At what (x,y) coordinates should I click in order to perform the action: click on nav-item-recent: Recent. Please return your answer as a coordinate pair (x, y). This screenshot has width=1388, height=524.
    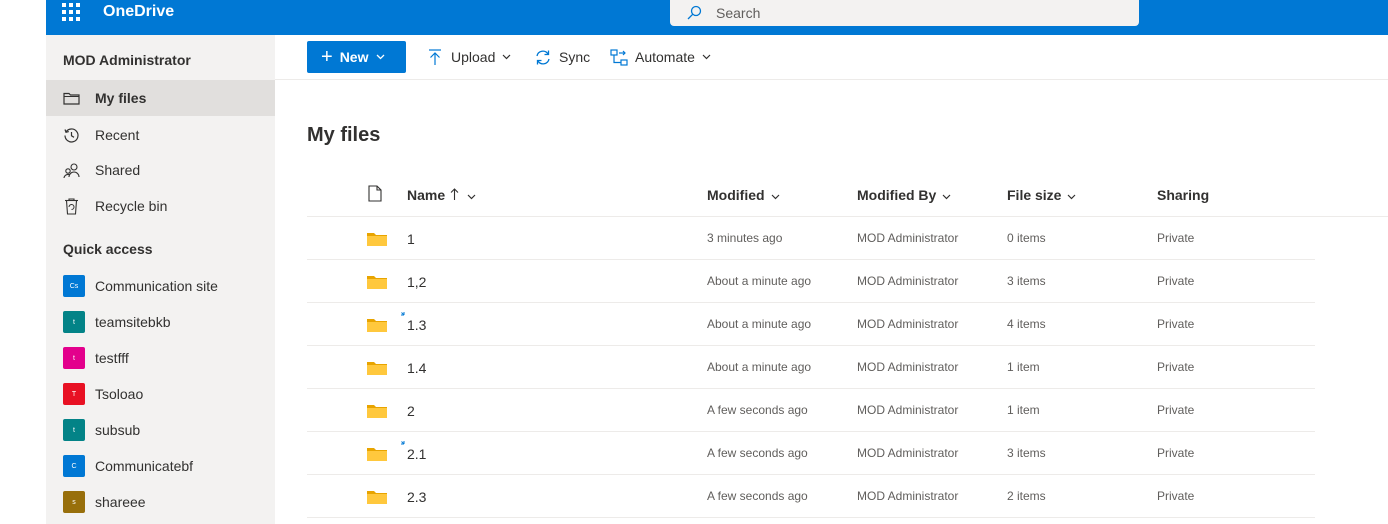
    Looking at the image, I should click on (160, 135).